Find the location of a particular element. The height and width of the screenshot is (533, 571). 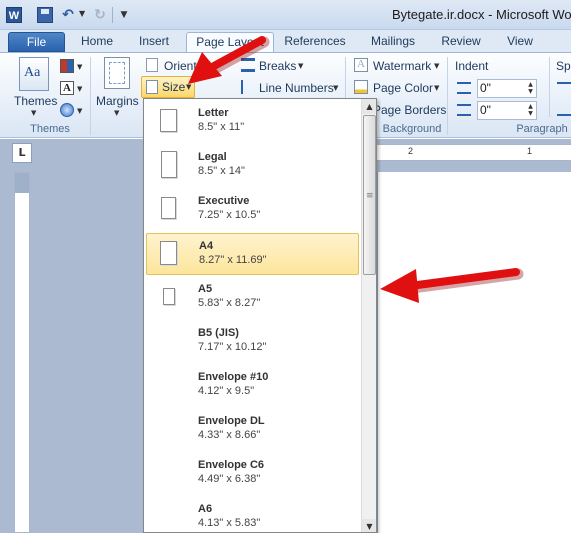

tab-references: References is located at coordinates (315, 42).